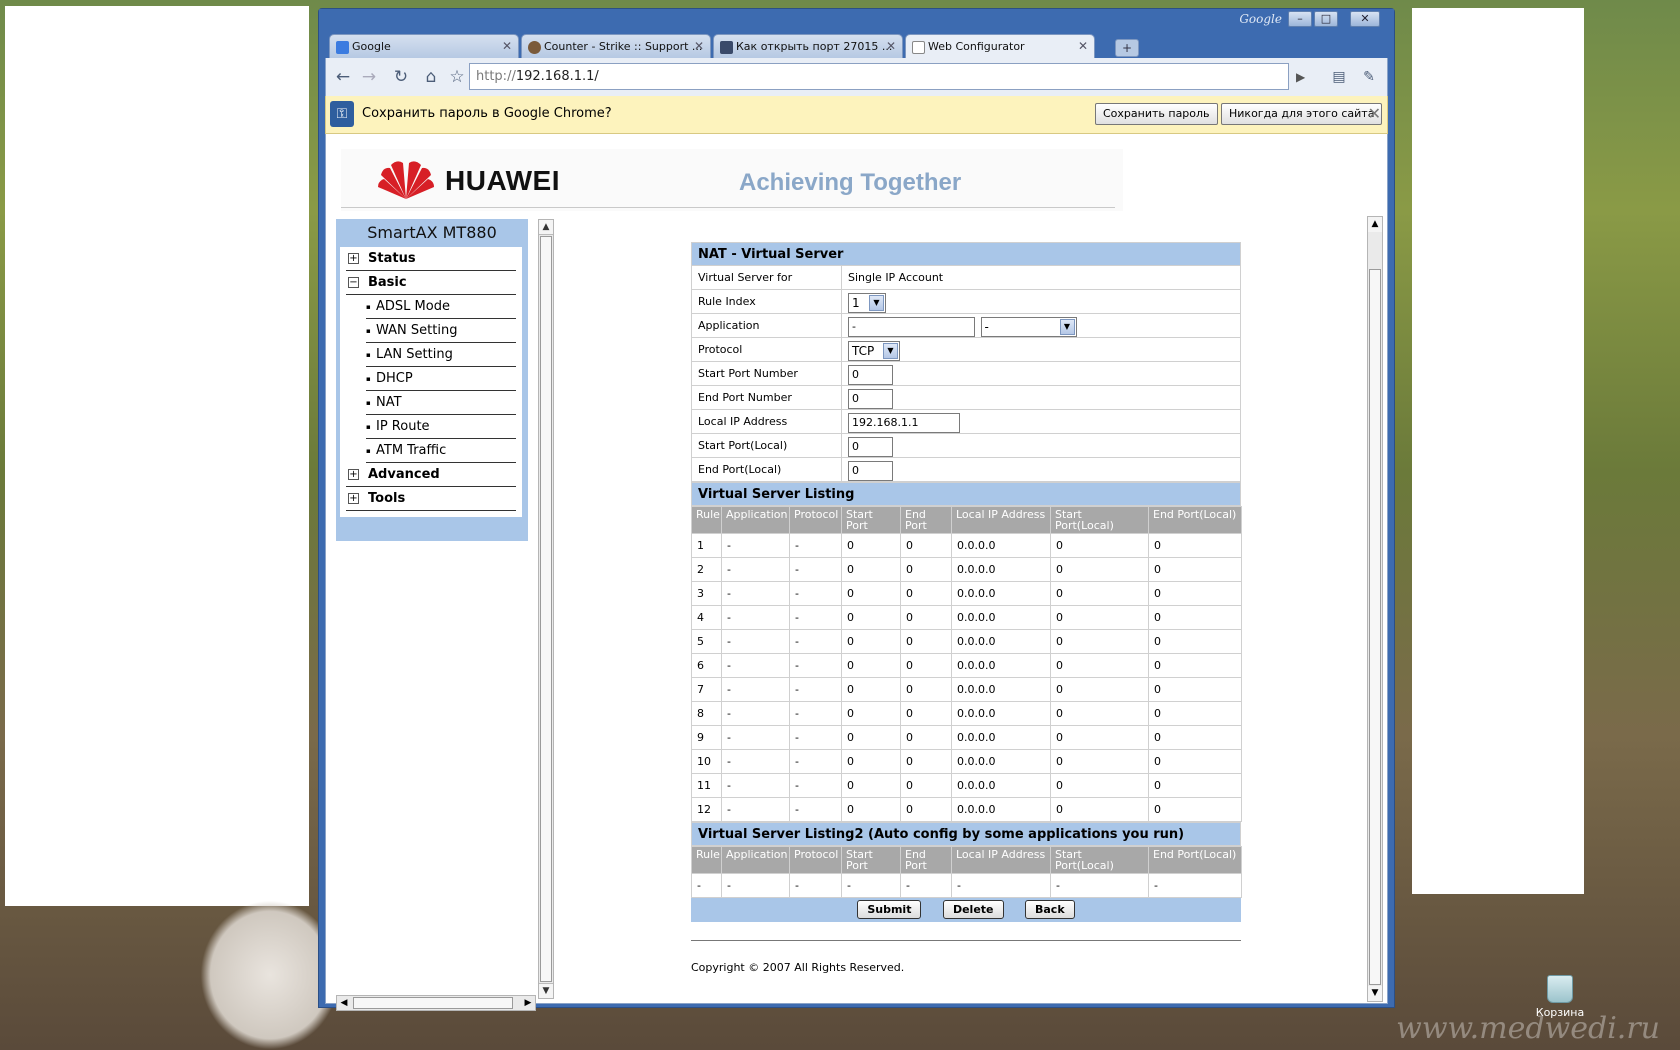 The width and height of the screenshot is (1680, 1050). What do you see at coordinates (344, 1003) in the screenshot?
I see `scroll-left-icon: ◀` at bounding box center [344, 1003].